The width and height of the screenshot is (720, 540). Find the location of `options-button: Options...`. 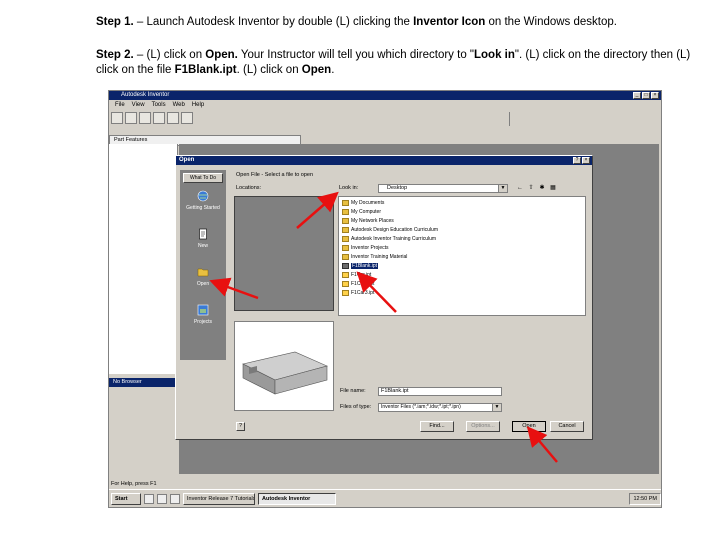

options-button: Options... is located at coordinates (483, 426).